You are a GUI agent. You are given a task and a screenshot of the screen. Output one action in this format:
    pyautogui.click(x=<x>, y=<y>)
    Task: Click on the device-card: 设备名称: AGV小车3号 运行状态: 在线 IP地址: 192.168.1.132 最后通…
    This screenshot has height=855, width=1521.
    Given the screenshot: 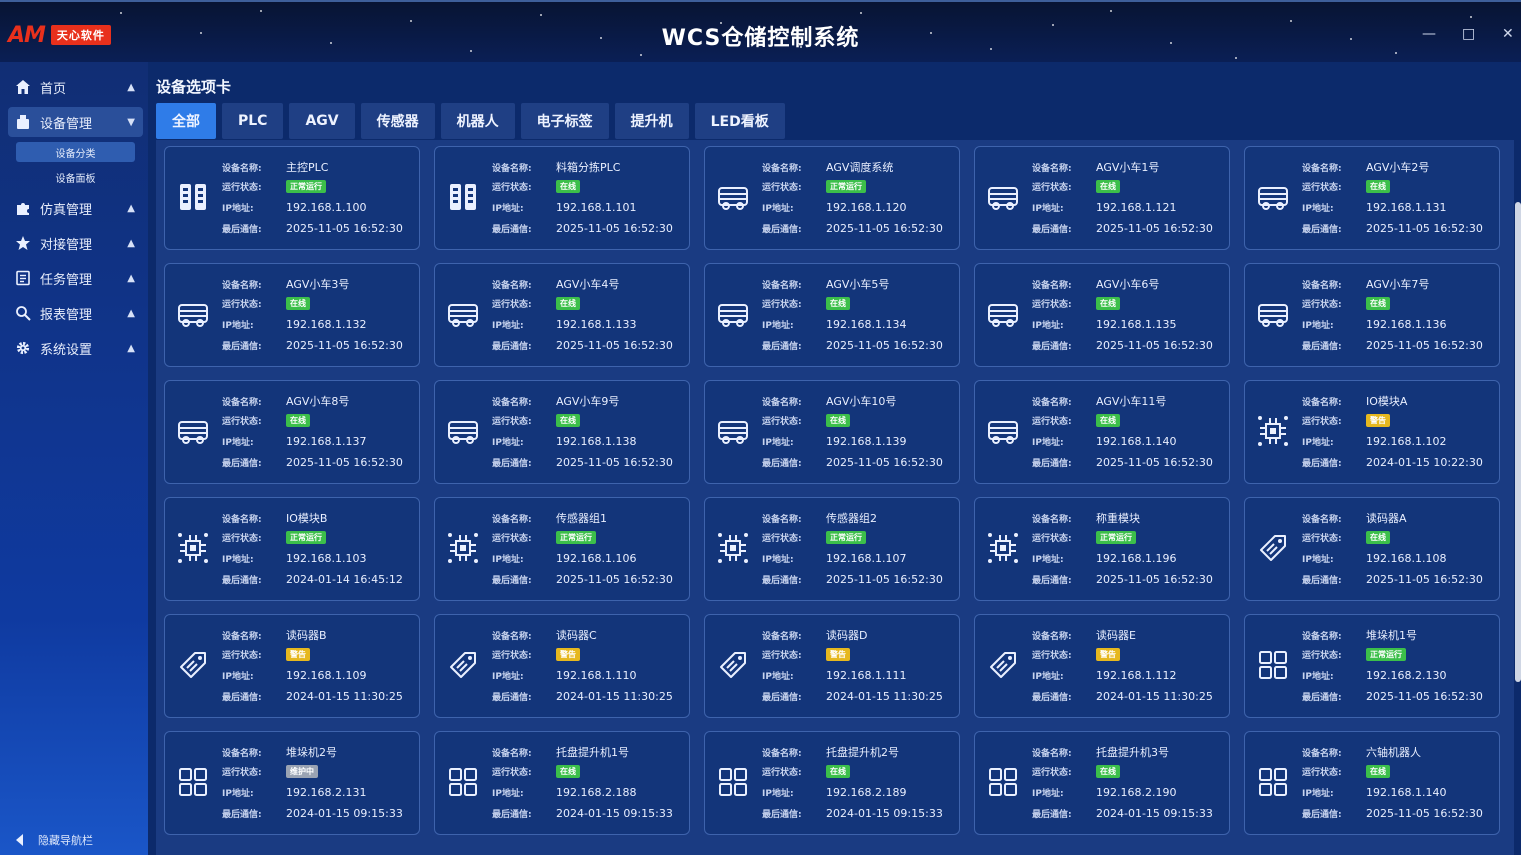 What is the action you would take?
    pyautogui.click(x=292, y=315)
    